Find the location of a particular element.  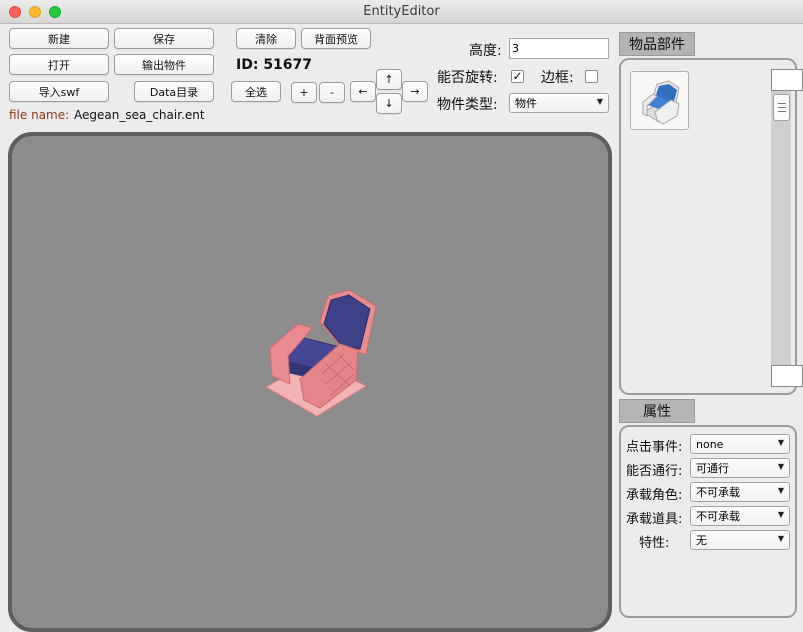

parts-panel-title: 物品部件 is located at coordinates (657, 44).